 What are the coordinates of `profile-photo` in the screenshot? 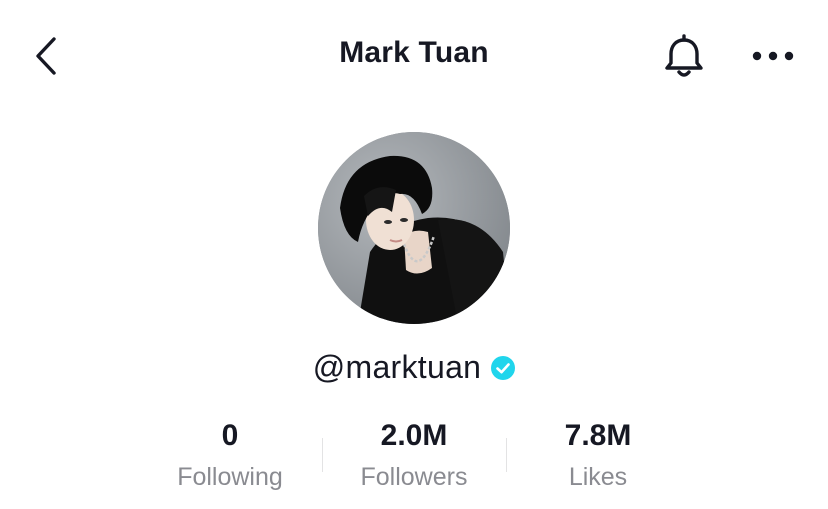 It's located at (414, 228).